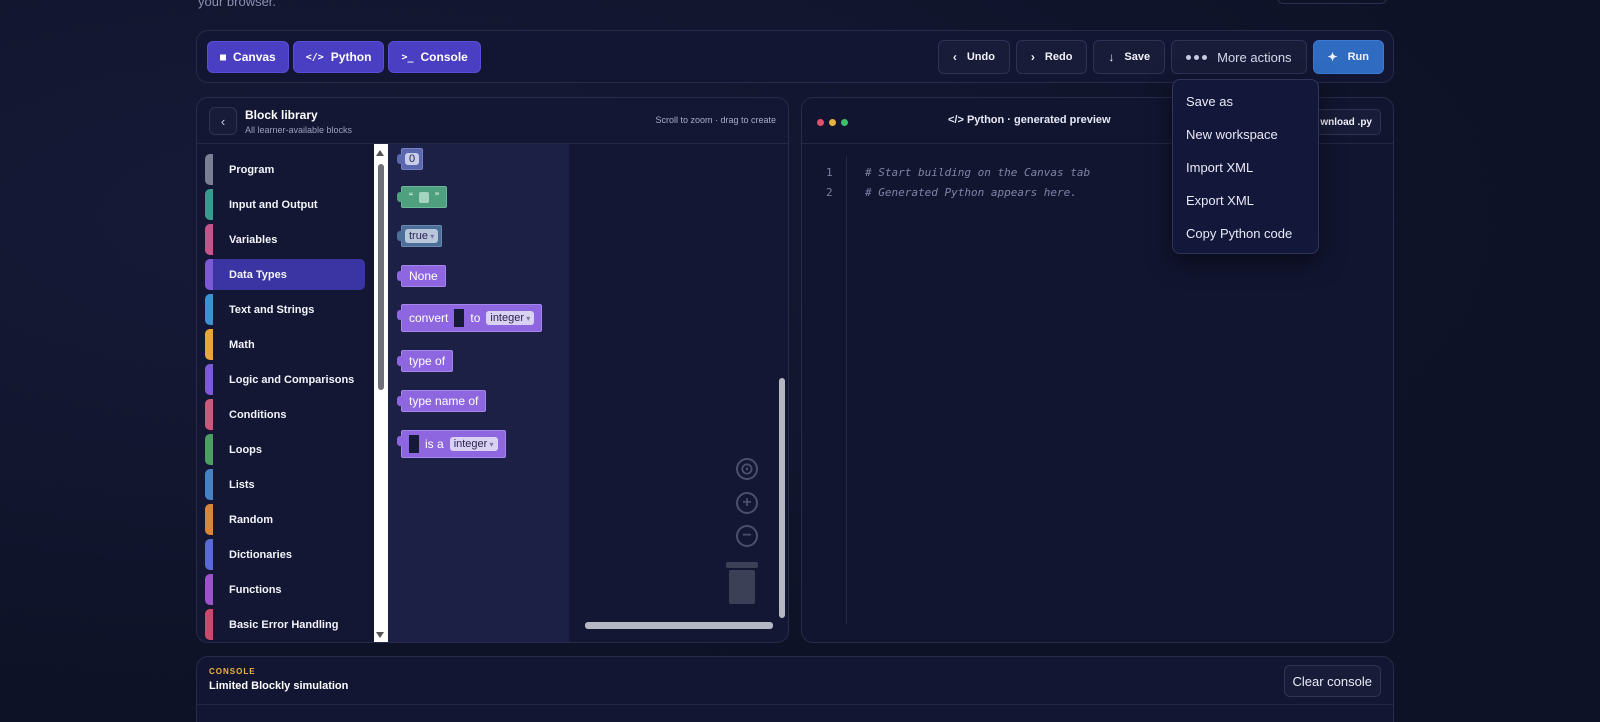 The height and width of the screenshot is (722, 1600). What do you see at coordinates (715, 120) in the screenshot?
I see `workspace-hint: Scroll to zoom · drag to create` at bounding box center [715, 120].